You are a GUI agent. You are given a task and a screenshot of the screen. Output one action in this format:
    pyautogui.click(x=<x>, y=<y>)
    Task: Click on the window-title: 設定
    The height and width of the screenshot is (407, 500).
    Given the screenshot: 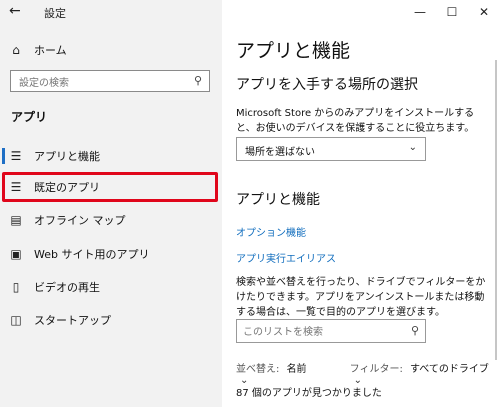 What is the action you would take?
    pyautogui.click(x=55, y=13)
    